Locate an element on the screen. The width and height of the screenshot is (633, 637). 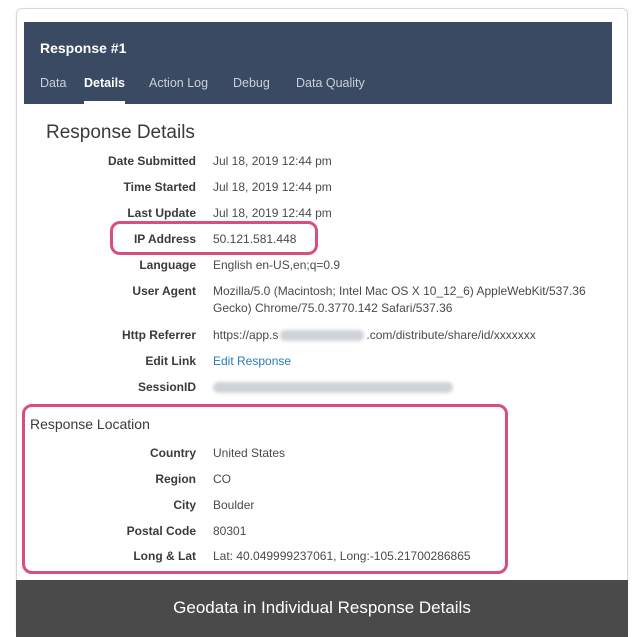
tab-details: Details is located at coordinates (104, 90).